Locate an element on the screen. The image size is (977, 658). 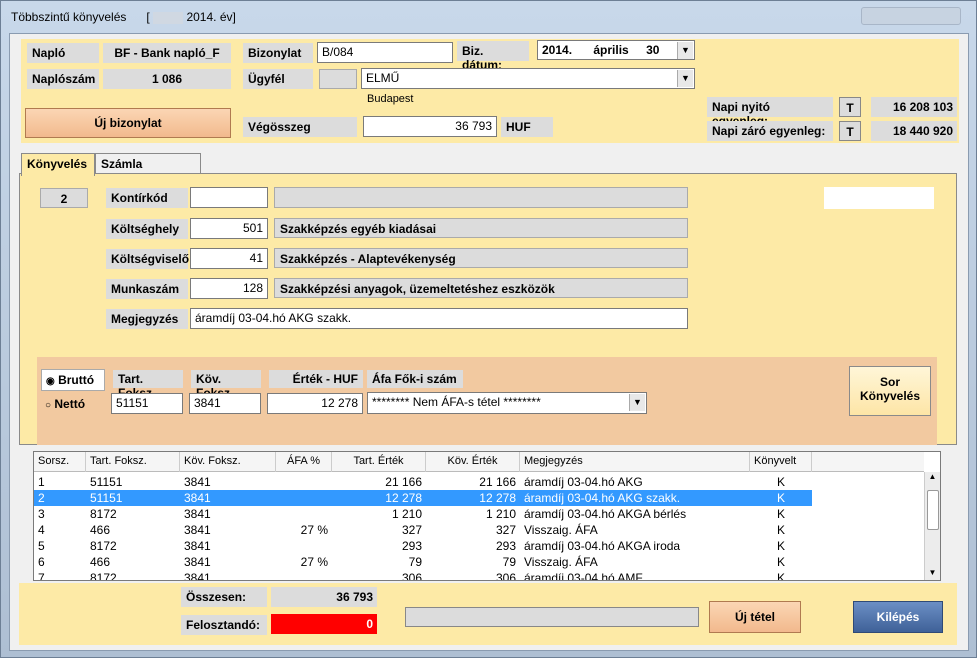
biz-datum-year: 2014. is located at coordinates (557, 50).